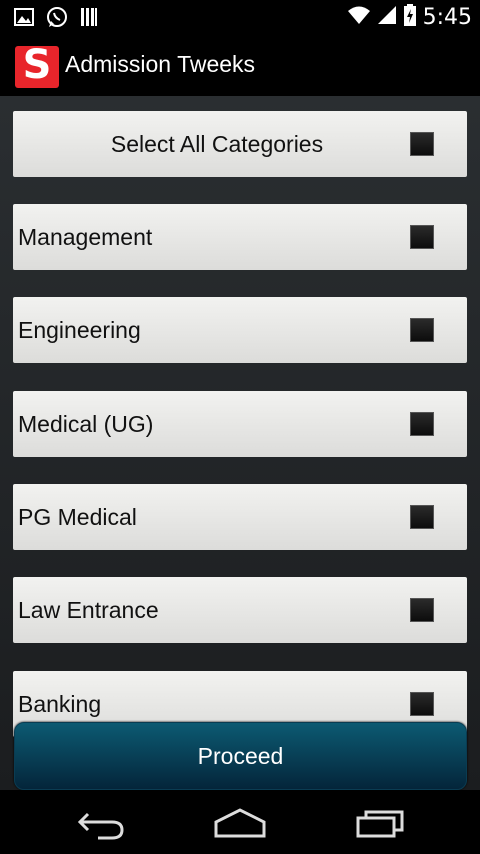 The width and height of the screenshot is (480, 854). I want to click on category-label: Engineering, so click(79, 330).